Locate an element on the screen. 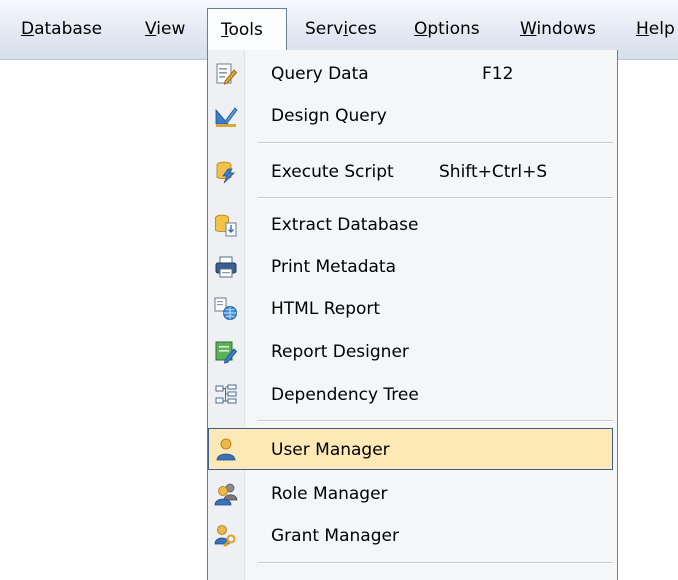 This screenshot has height=580, width=678. menu-item-dependency-tree: Dependency Tree is located at coordinates (412, 395).